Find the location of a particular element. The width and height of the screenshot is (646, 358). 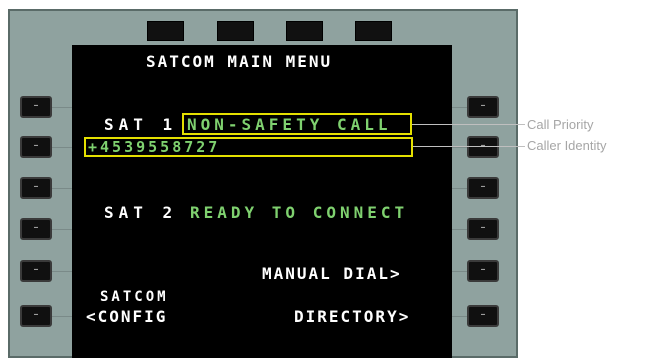

manual-dial-prompt: MANUAL DIAL> is located at coordinates (332, 273).